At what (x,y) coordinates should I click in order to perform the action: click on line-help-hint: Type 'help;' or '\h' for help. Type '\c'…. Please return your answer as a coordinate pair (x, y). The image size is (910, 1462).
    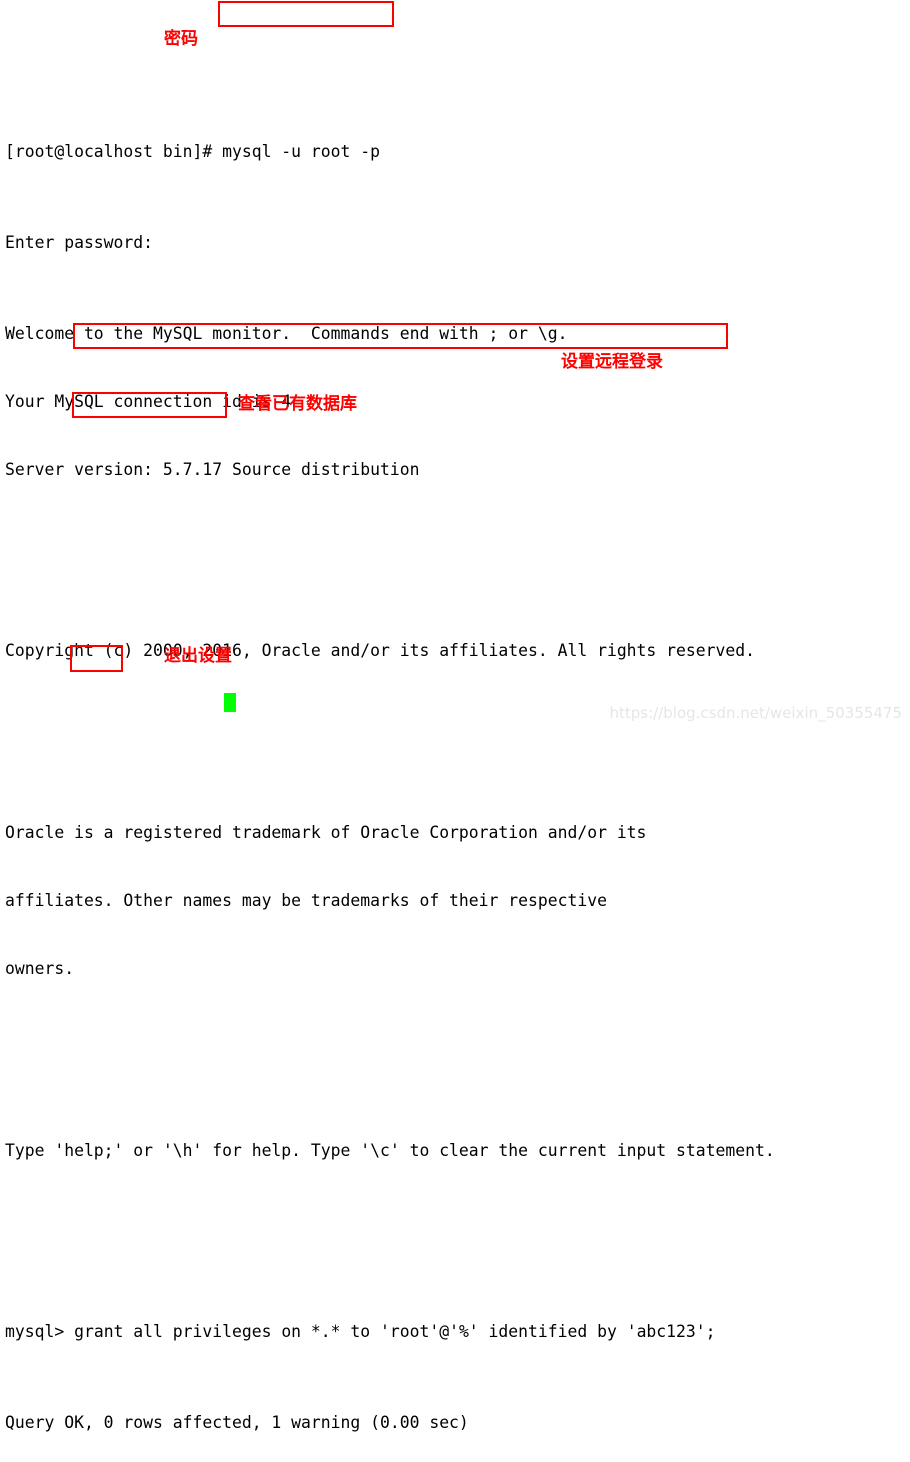
    Looking at the image, I should click on (390, 1150).